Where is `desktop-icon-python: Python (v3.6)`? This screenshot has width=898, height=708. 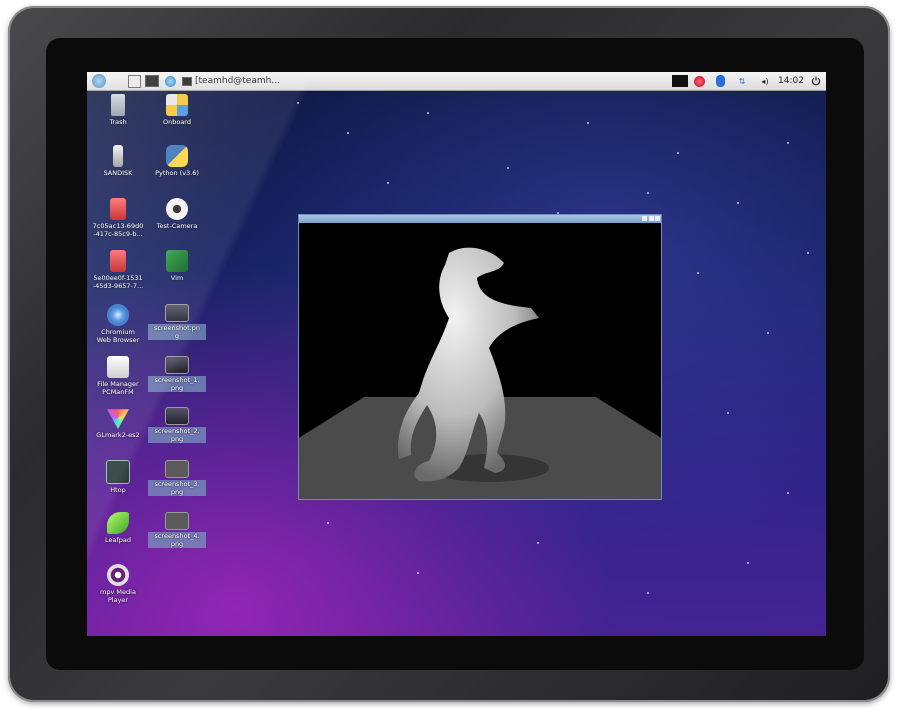 desktop-icon-python: Python (v3.6) is located at coordinates (177, 161).